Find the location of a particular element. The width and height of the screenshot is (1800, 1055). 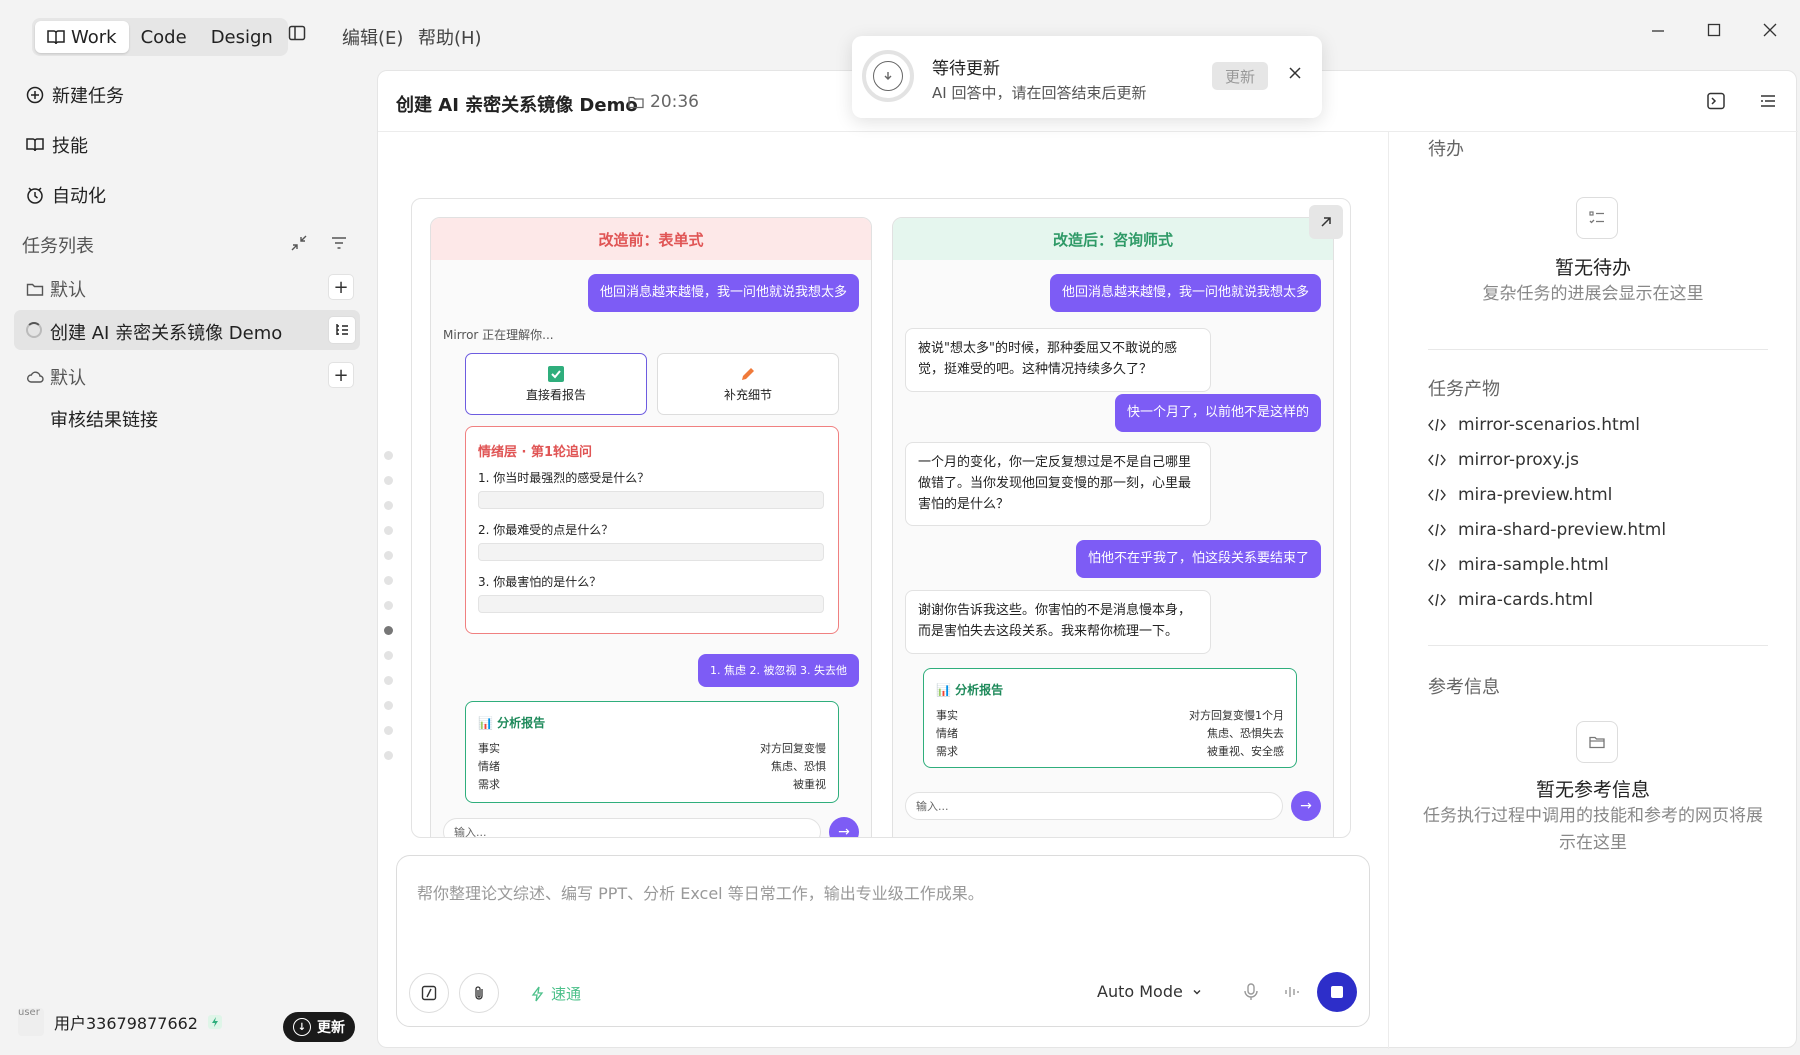

report-row: 事实 对方回复变慢 is located at coordinates (652, 748).